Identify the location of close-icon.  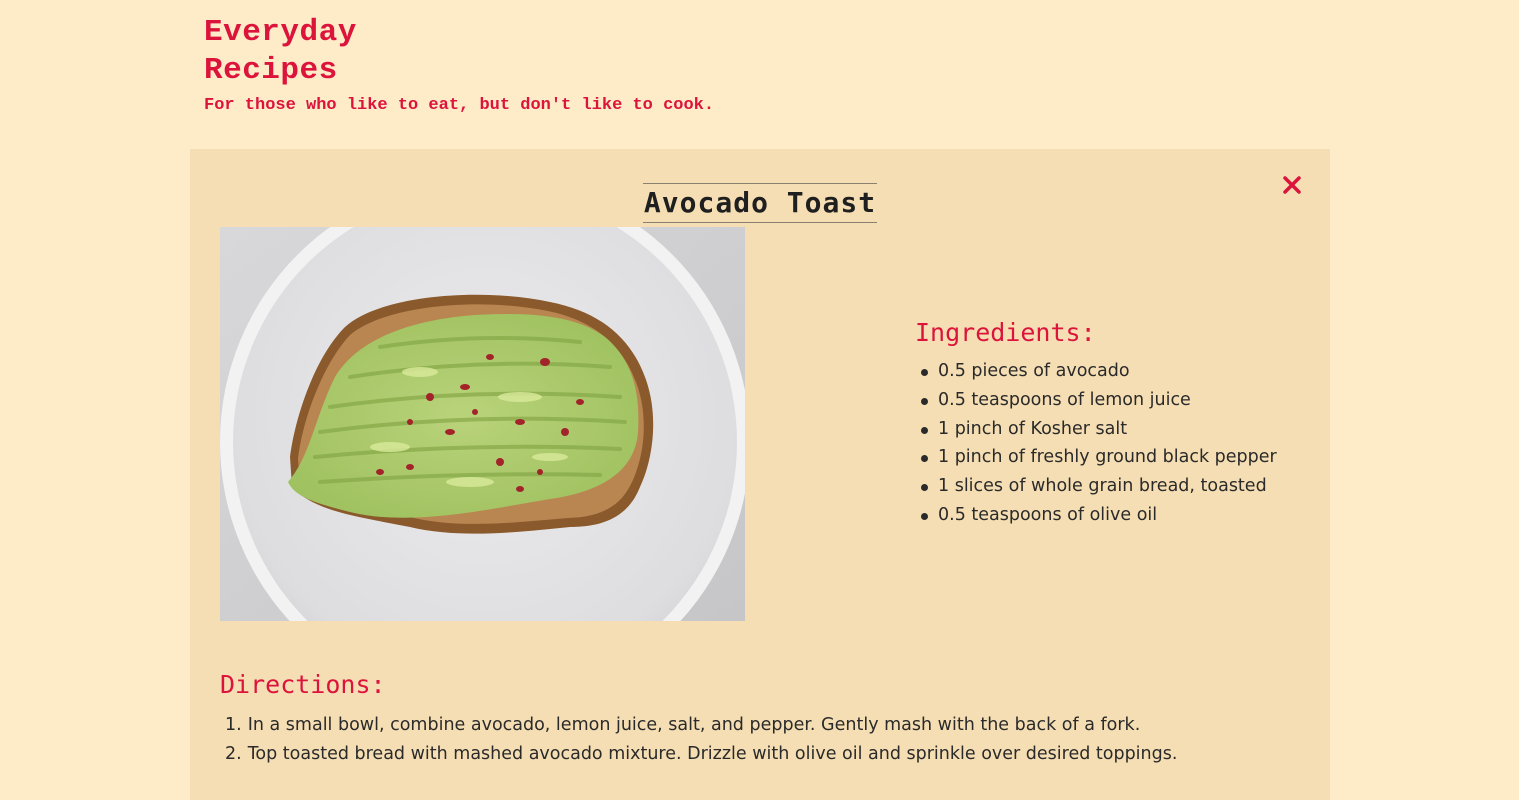
(1292, 185).